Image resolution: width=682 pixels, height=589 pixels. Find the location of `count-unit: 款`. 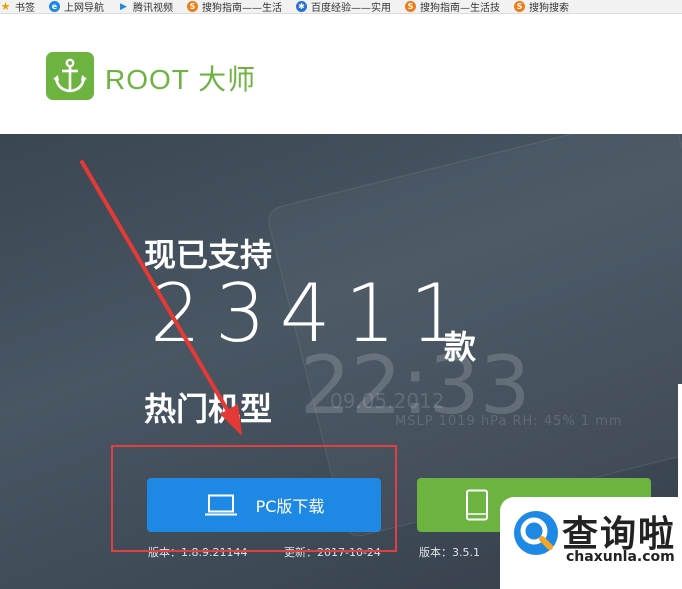

count-unit: 款 is located at coordinates (460, 347).